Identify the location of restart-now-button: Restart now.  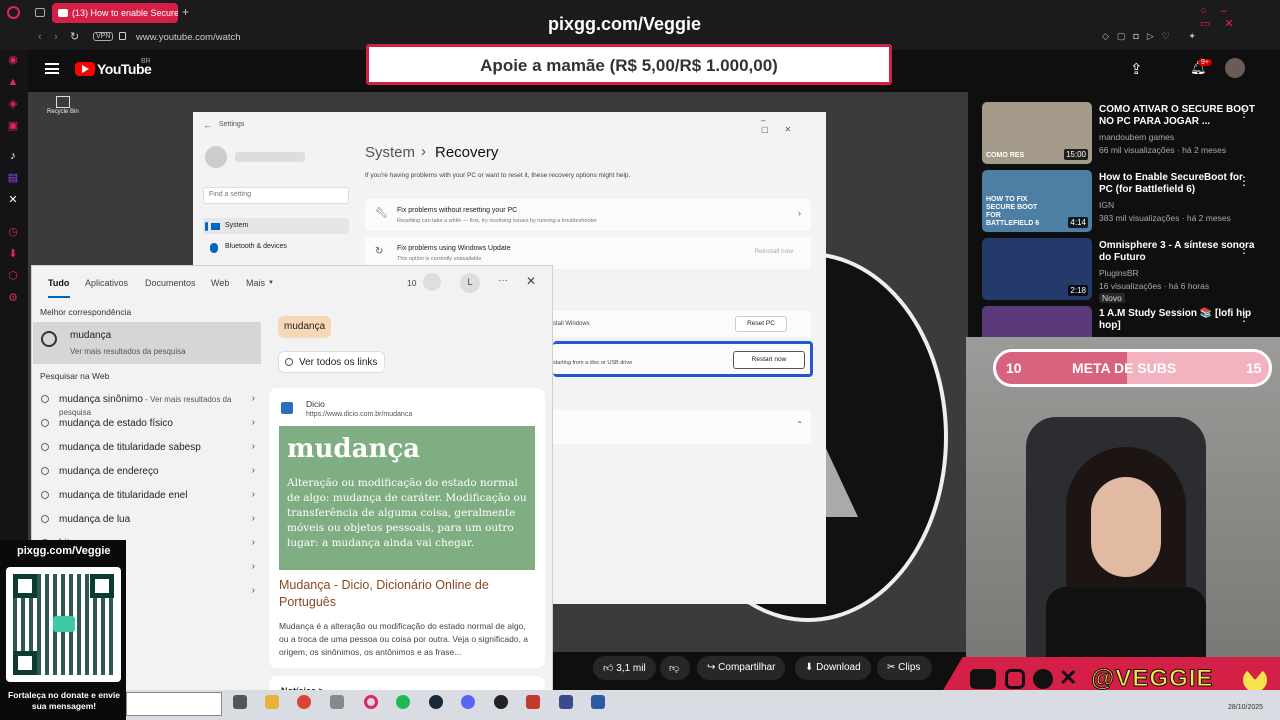
(769, 360).